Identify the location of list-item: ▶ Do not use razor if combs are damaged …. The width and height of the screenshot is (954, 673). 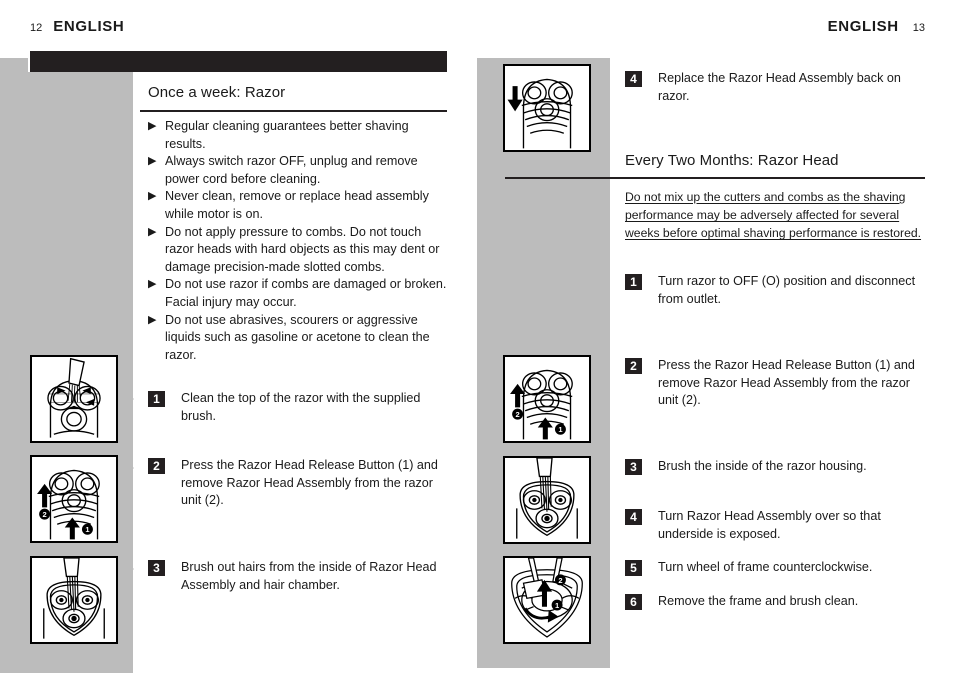
(299, 293).